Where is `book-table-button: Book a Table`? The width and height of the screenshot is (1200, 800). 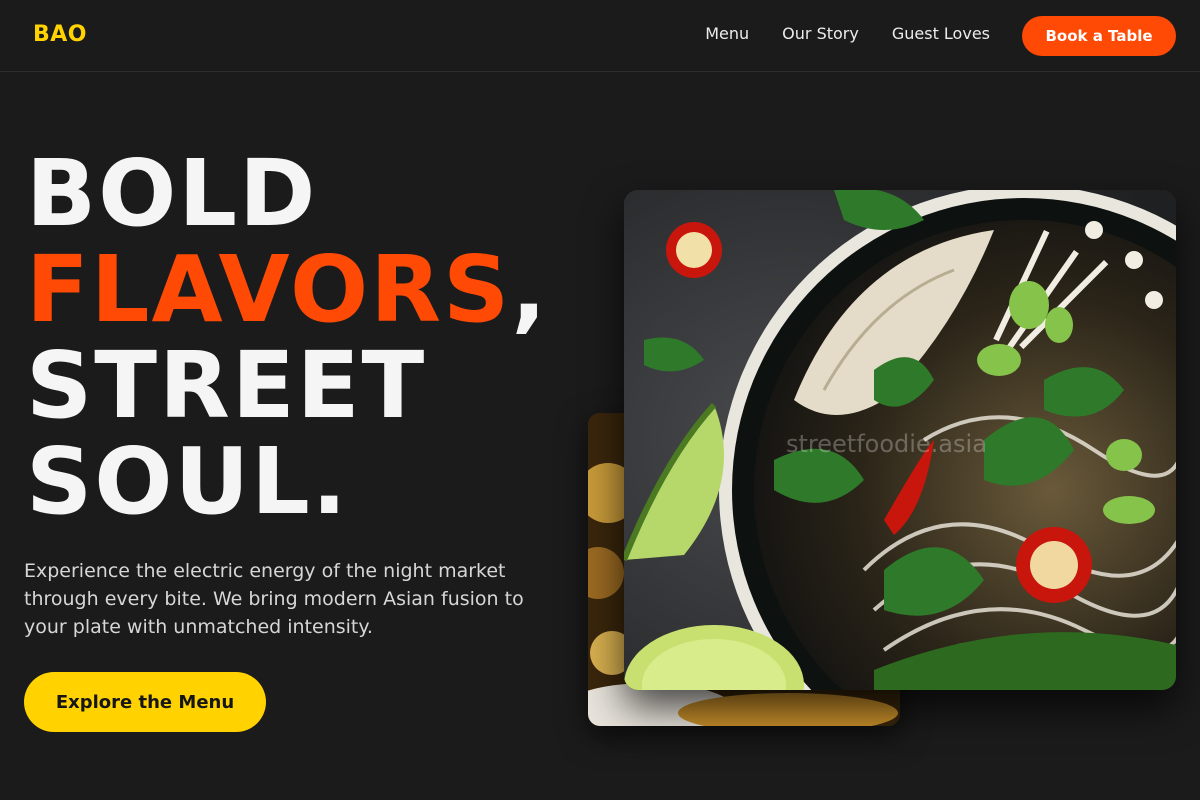 book-table-button: Book a Table is located at coordinates (1099, 36).